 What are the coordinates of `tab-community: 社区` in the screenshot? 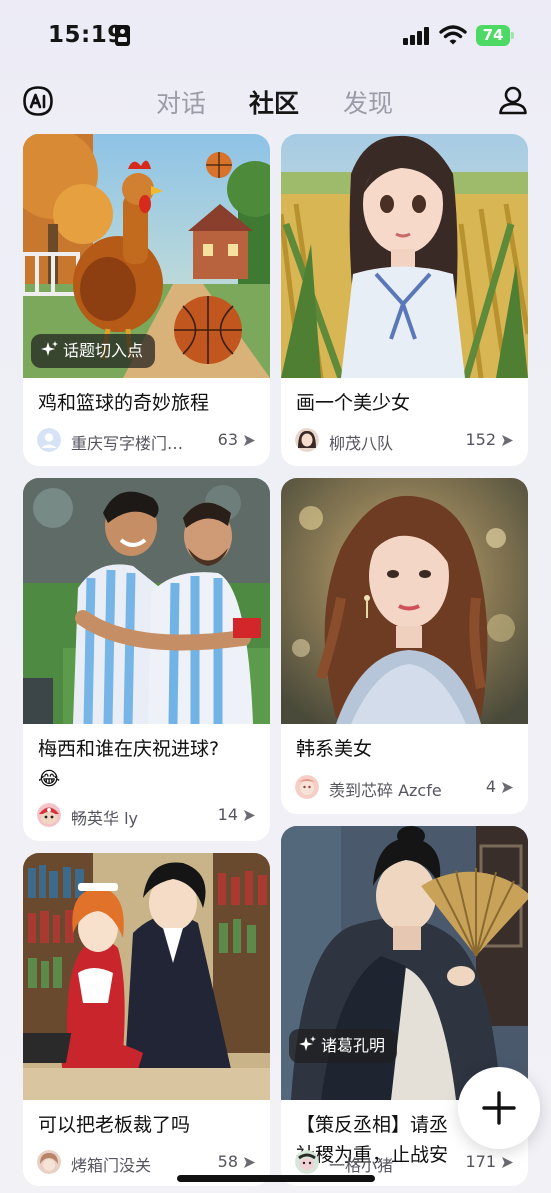 It's located at (274, 102).